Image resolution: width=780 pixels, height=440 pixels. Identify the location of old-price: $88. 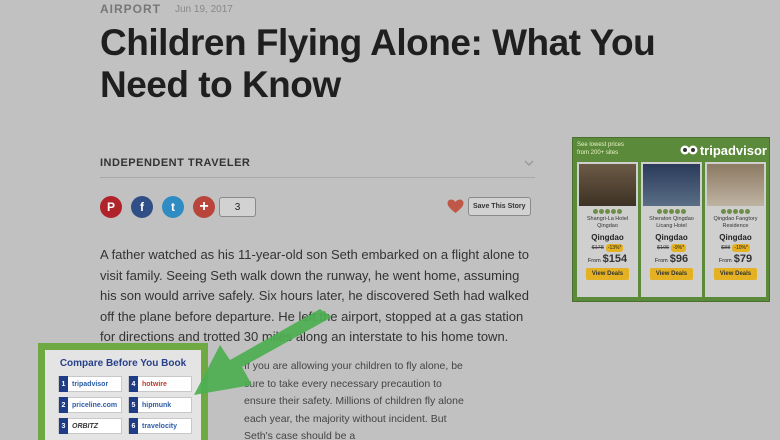
(726, 248).